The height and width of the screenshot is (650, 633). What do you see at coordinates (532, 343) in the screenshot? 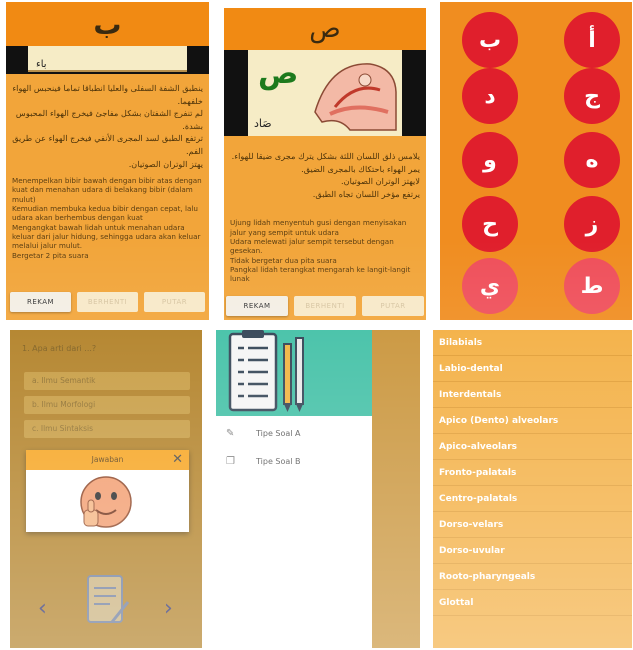
I see `category-item: Bilabials` at bounding box center [532, 343].